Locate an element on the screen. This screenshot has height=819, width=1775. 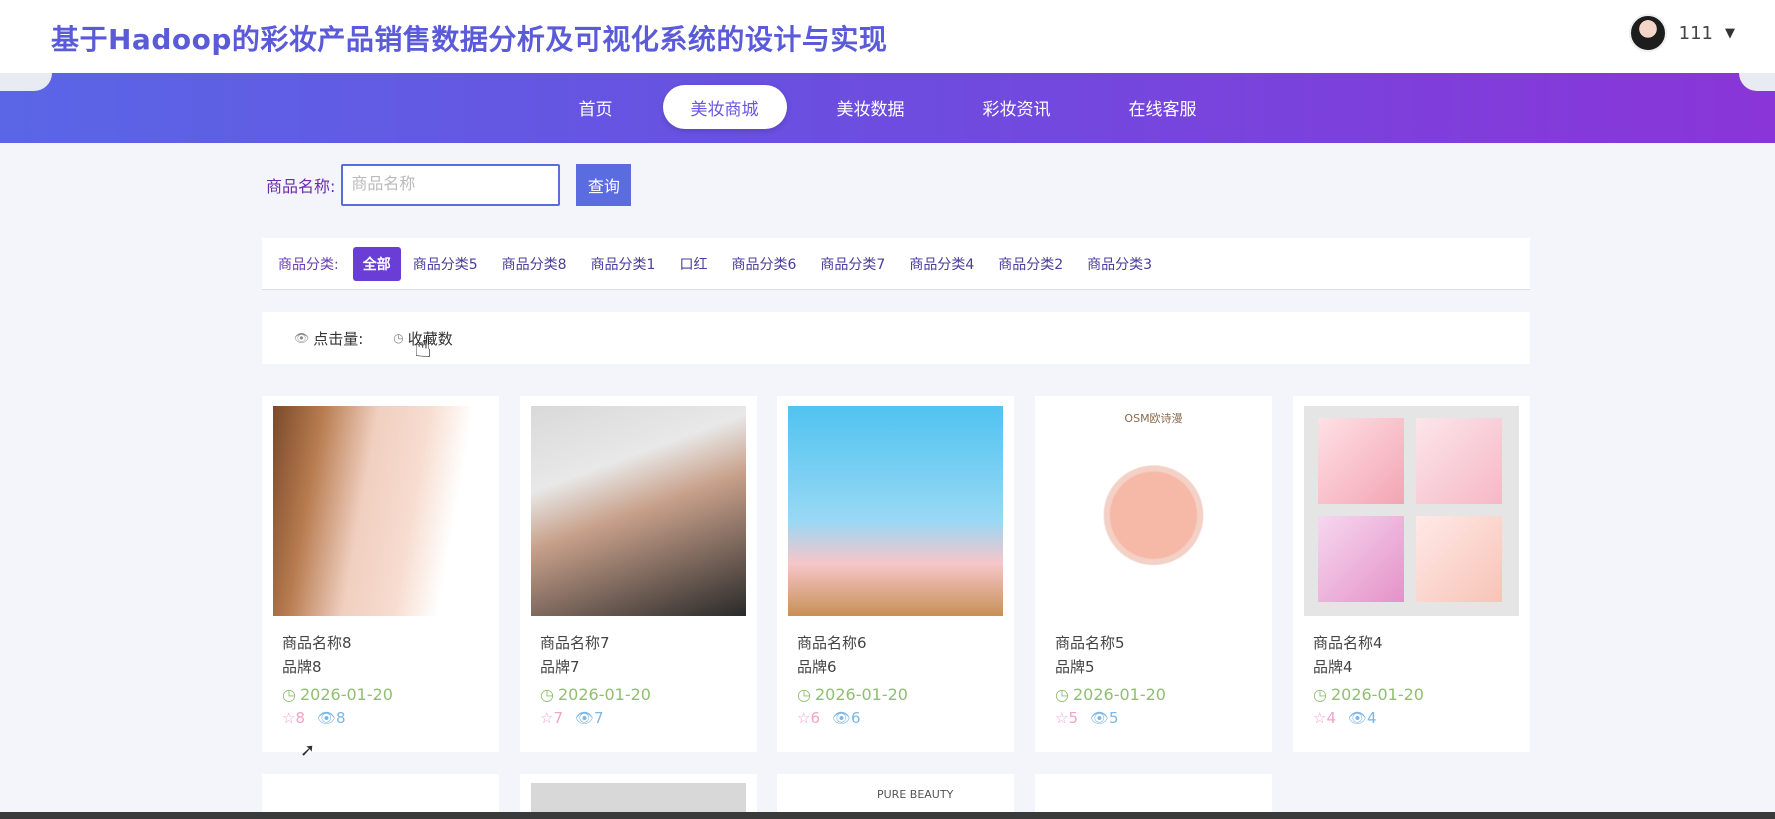
favorite-count: ☆6 is located at coordinates (808, 718).